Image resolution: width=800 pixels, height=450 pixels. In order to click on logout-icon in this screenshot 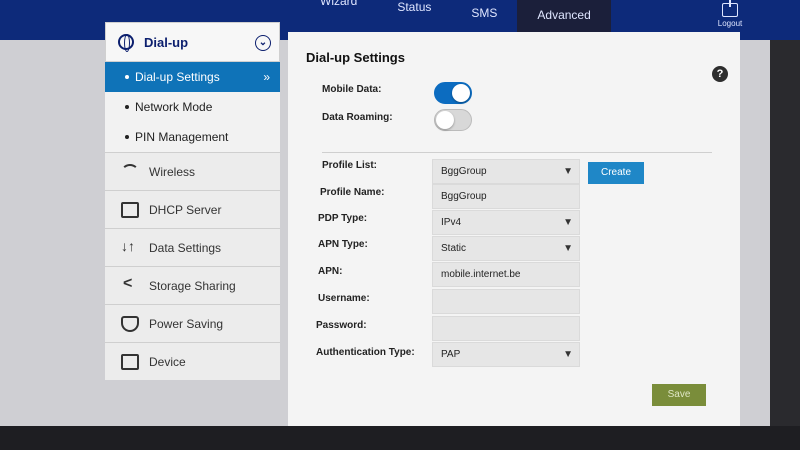, I will do `click(730, 8)`.